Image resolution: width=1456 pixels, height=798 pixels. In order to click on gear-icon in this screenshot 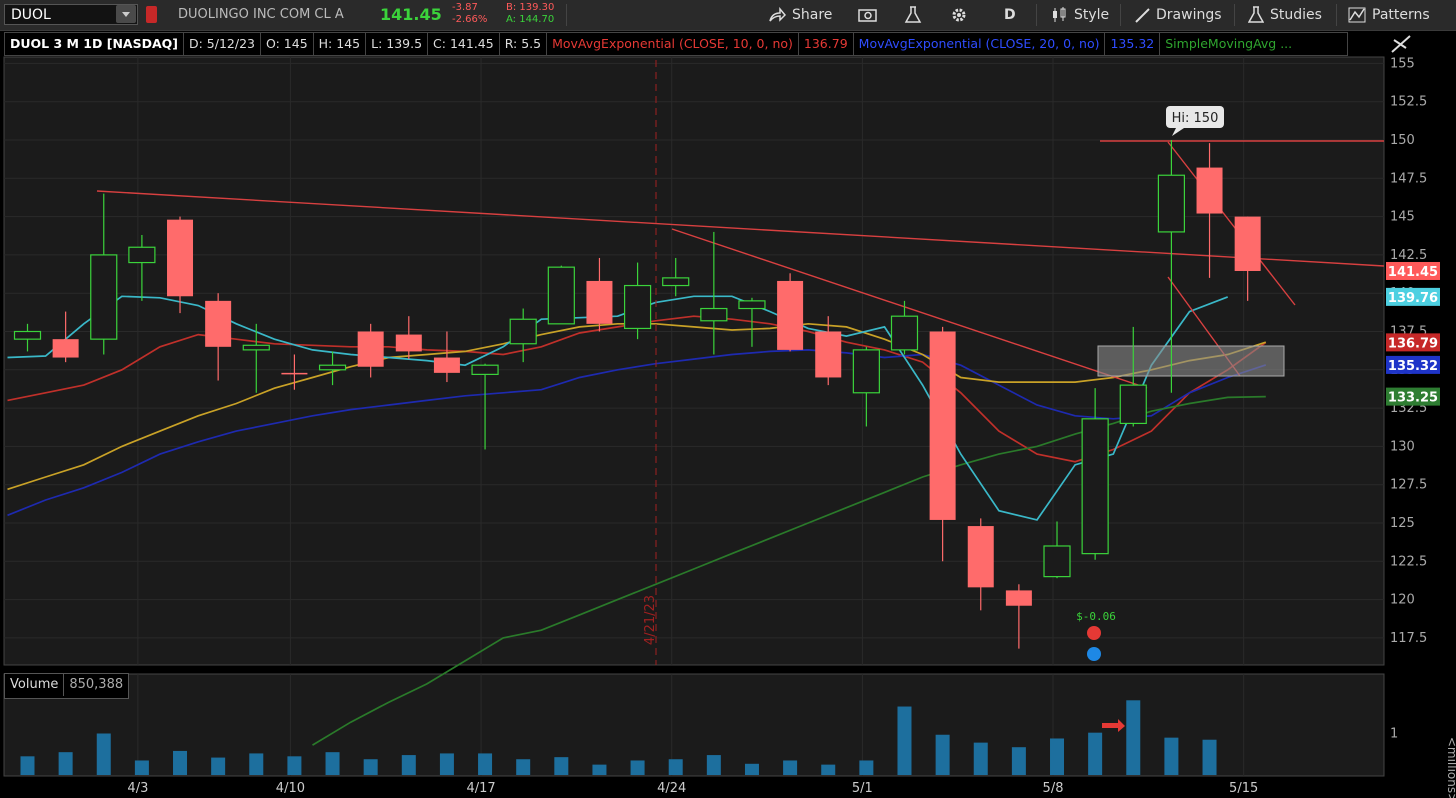, I will do `click(959, 15)`.